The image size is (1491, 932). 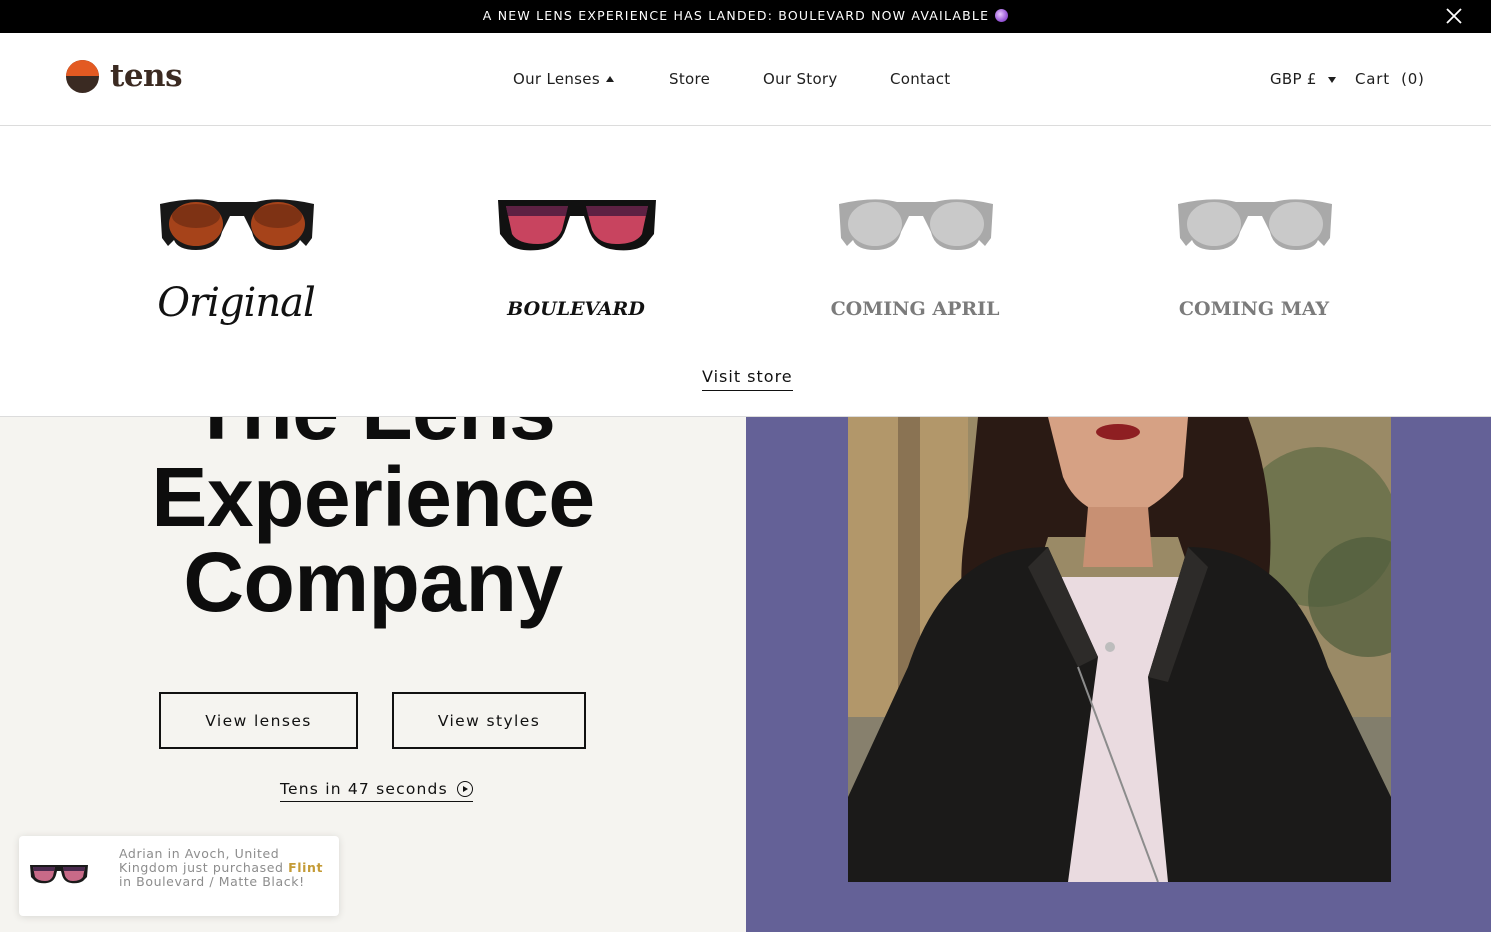 I want to click on hero-title-line-3: Company, so click(x=373, y=582).